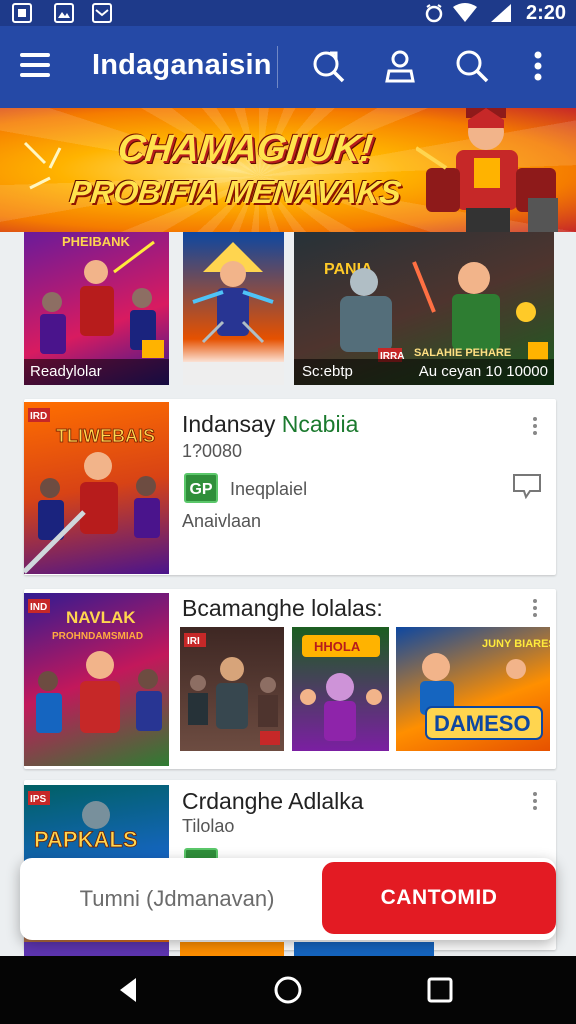 The height and width of the screenshot is (1024, 576). I want to click on card-1-thumbnail: IRD TLIWEBAIS, so click(96, 488).